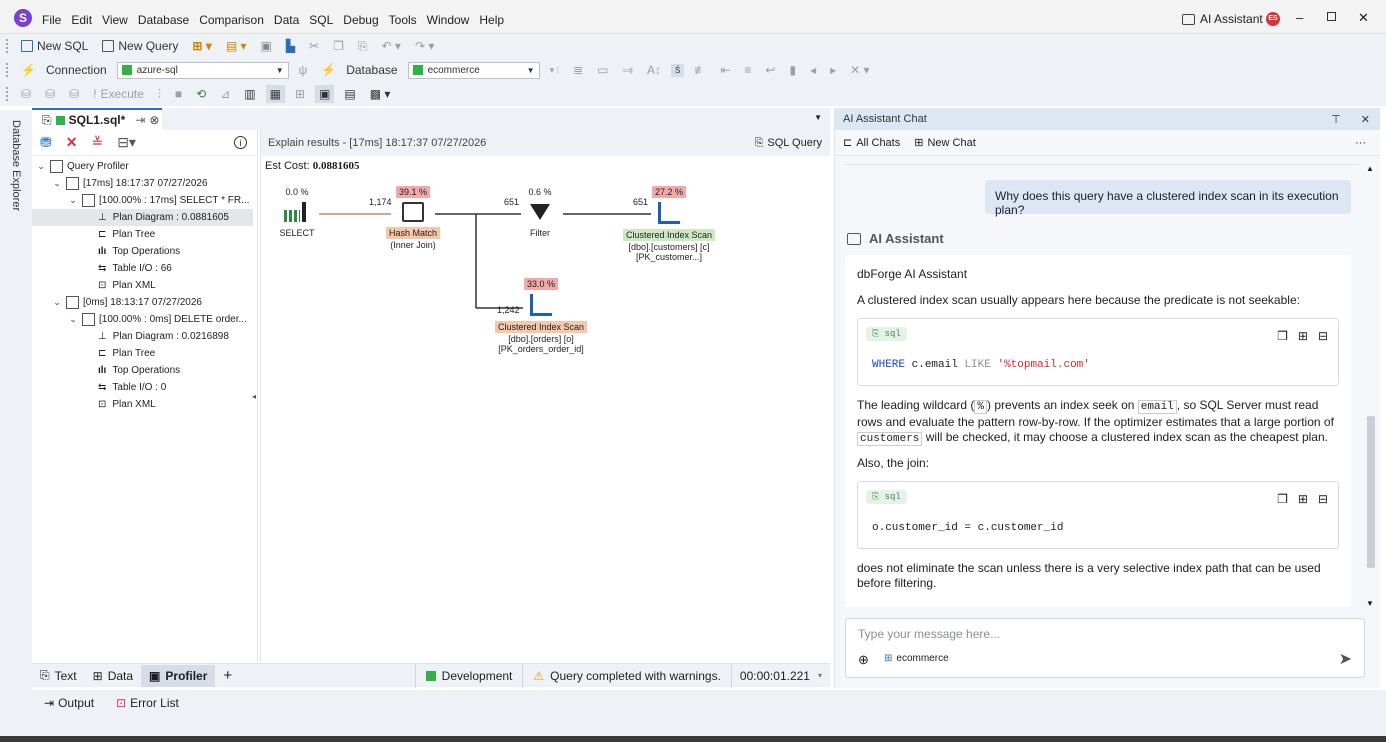 This screenshot has height=742, width=1386. I want to click on tree-session: ⌄ [17ms] 18:17:37 07/27/2026, so click(144, 183).